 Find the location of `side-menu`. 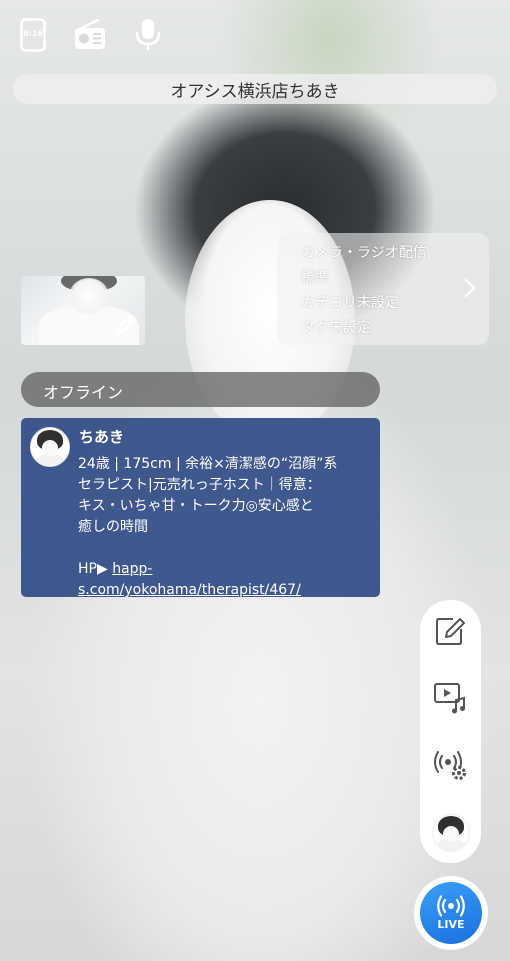

side-menu is located at coordinates (450, 731).